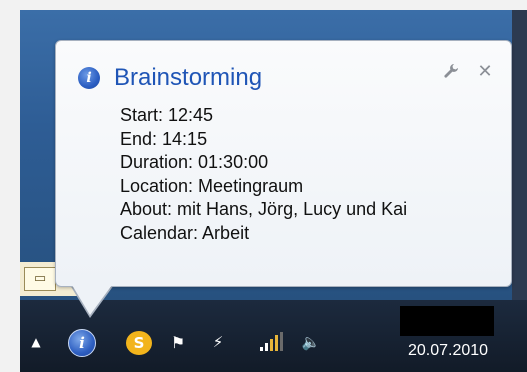 The width and height of the screenshot is (527, 372). Describe the element at coordinates (485, 71) in the screenshot. I see `close-icon: ✕` at that location.